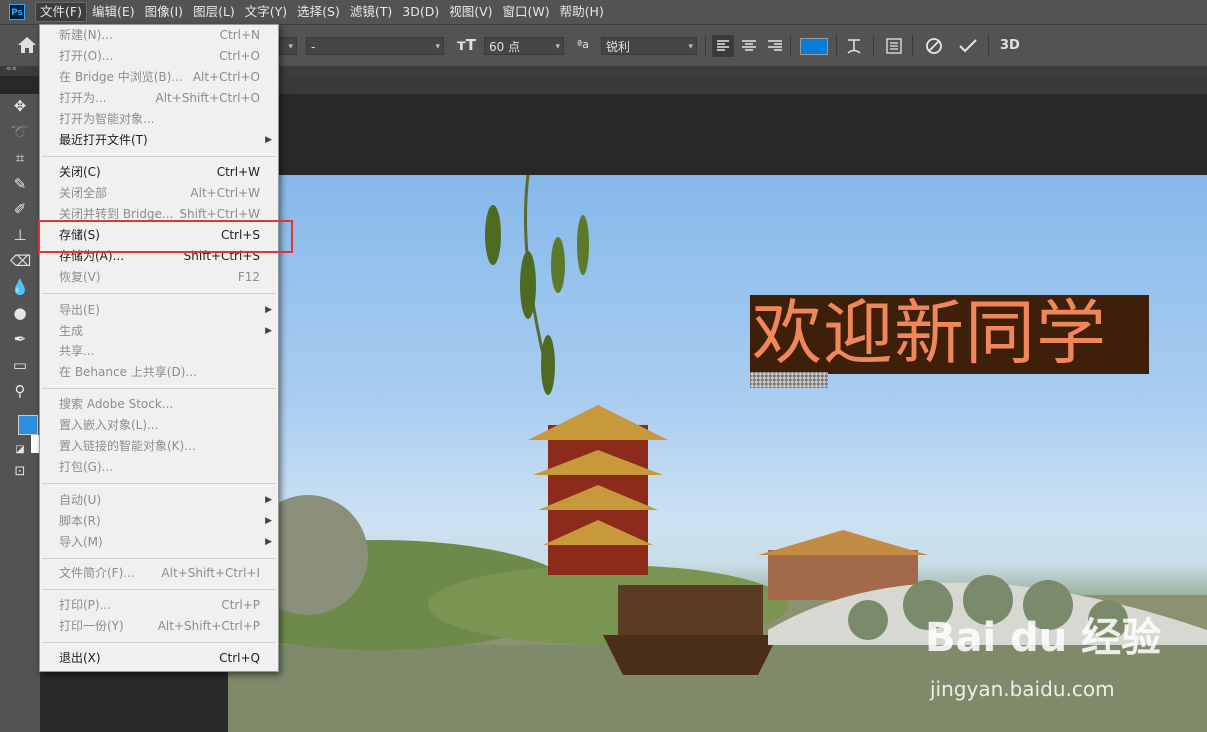 This screenshot has height=732, width=1207. Describe the element at coordinates (159, 542) in the screenshot. I see `menu-item-import: 导入(M) ▶` at that location.